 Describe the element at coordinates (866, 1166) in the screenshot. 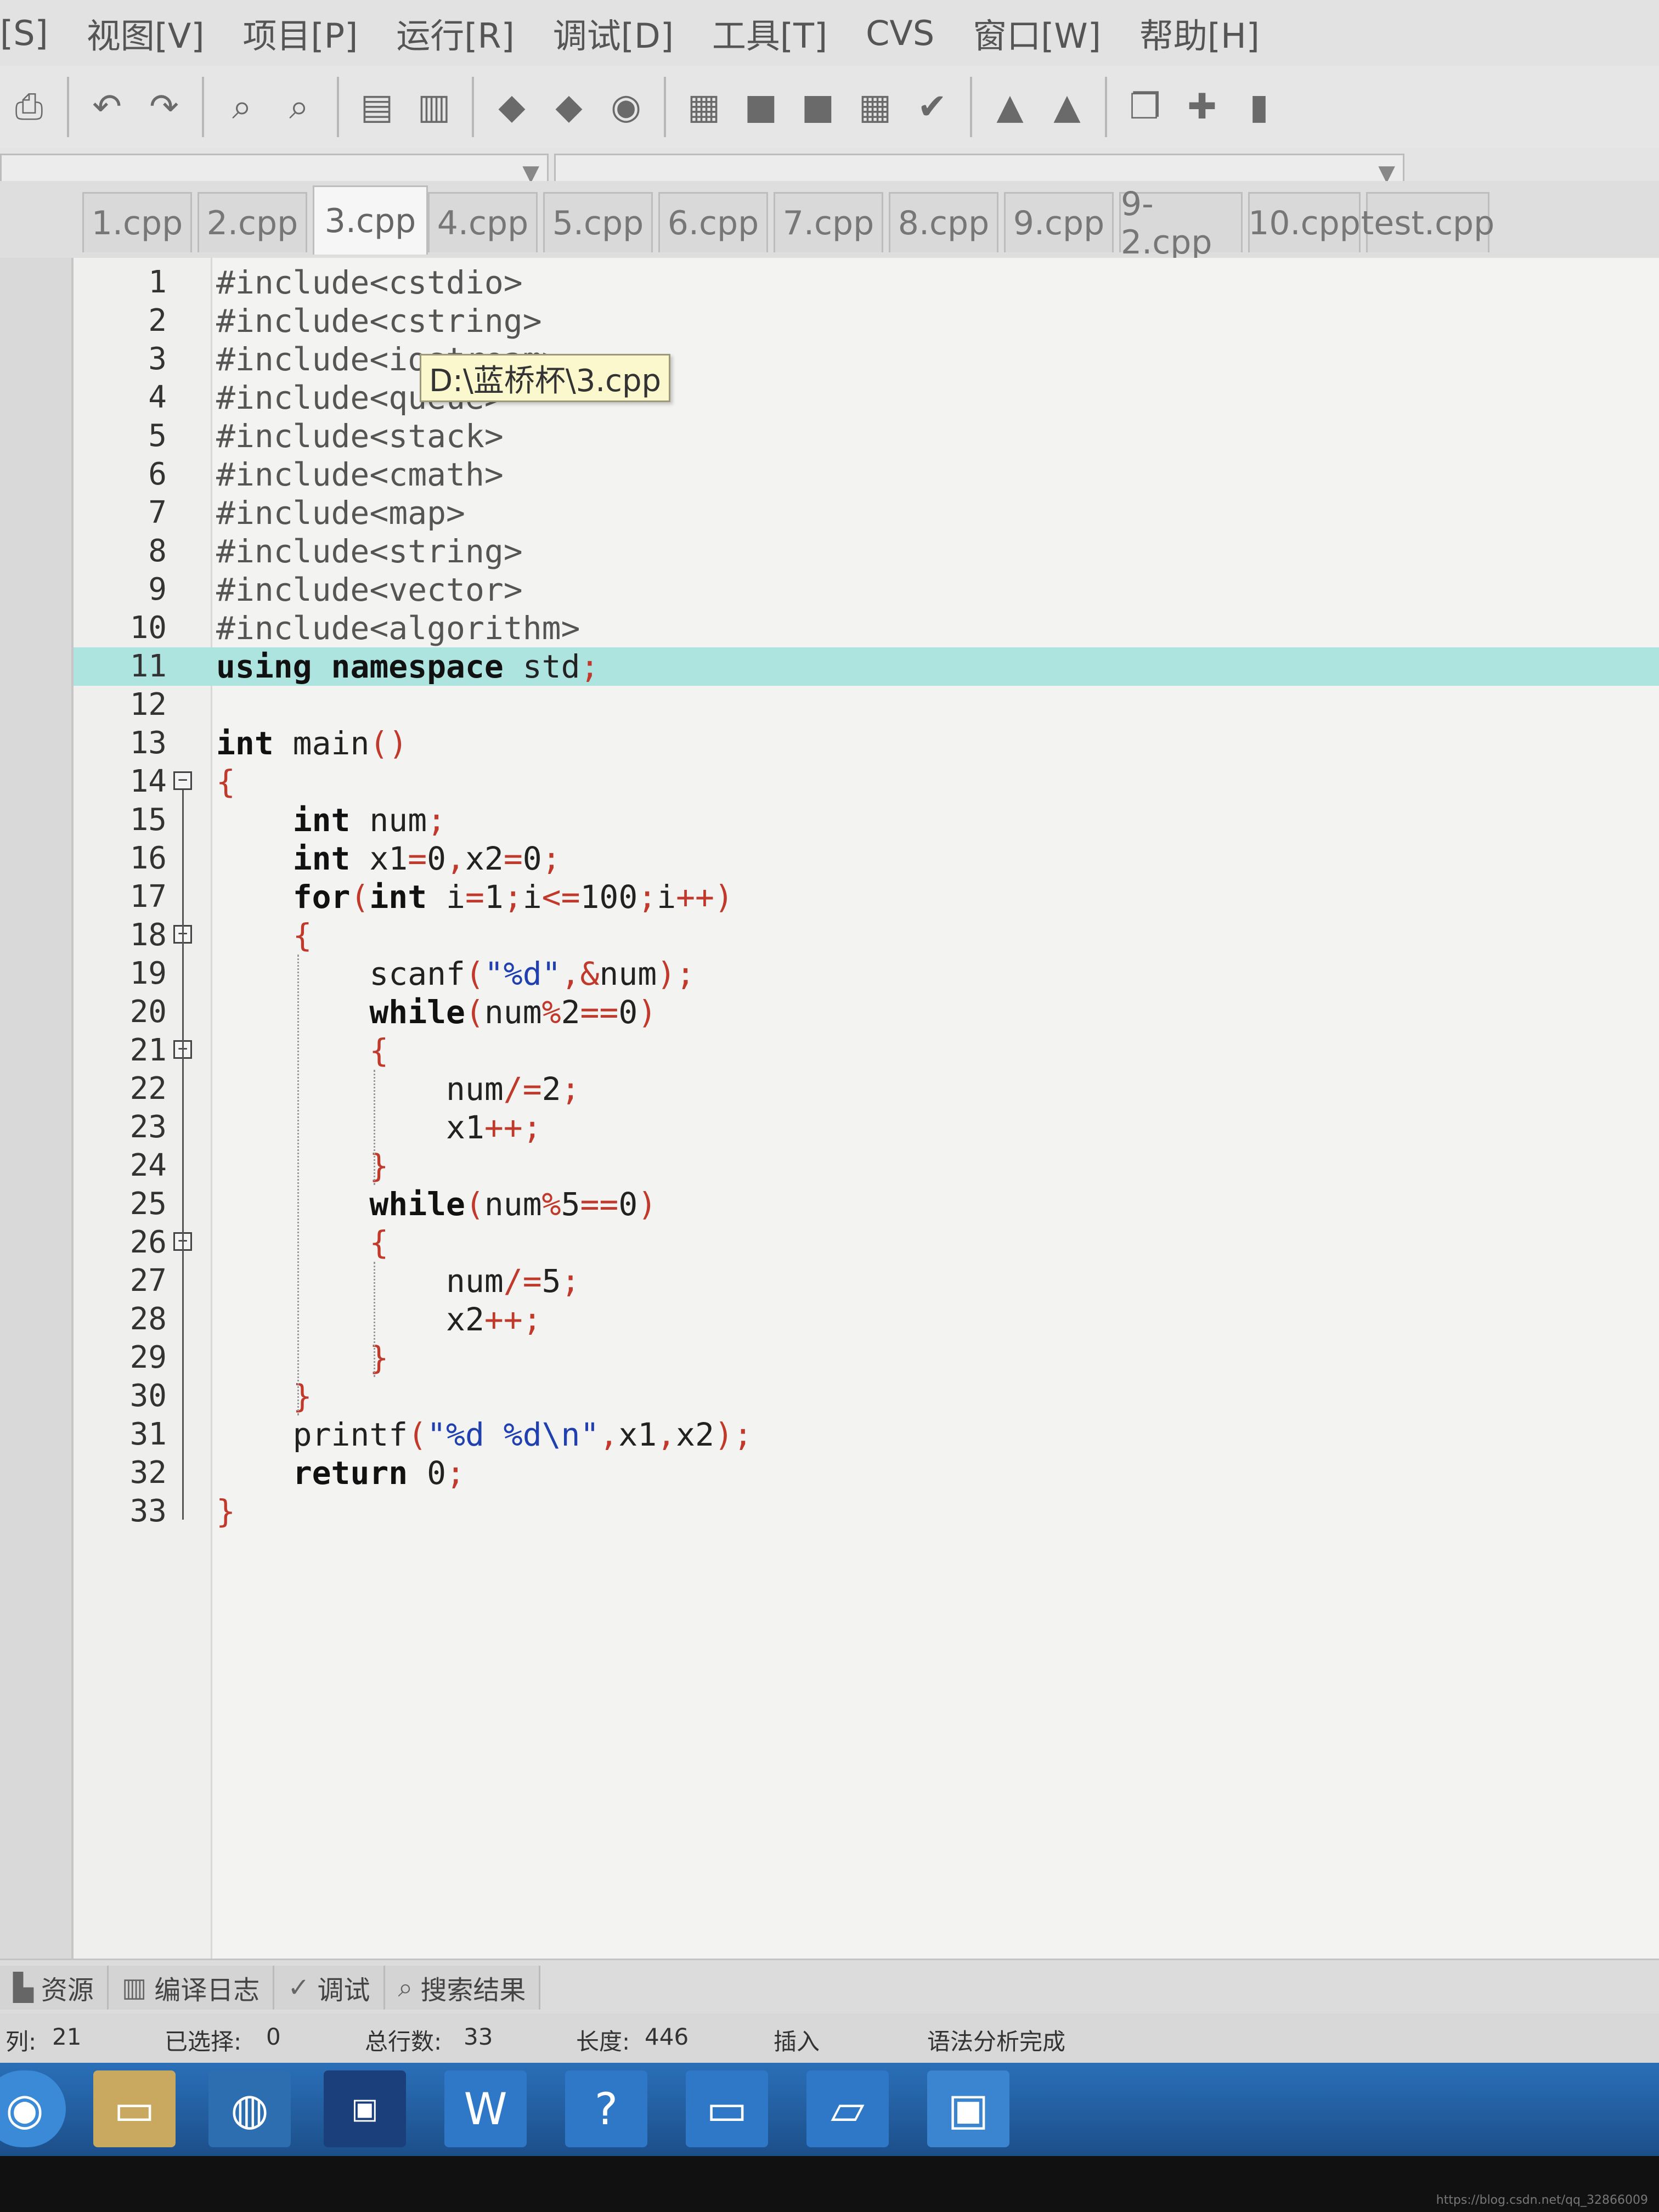

I see `code-line: 24 }` at that location.